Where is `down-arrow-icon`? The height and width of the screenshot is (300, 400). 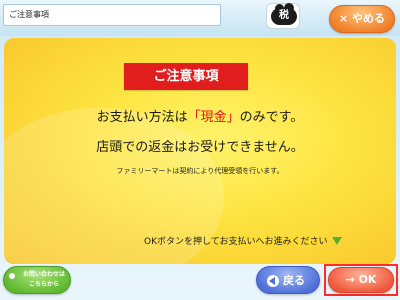
down-arrow-icon is located at coordinates (337, 241).